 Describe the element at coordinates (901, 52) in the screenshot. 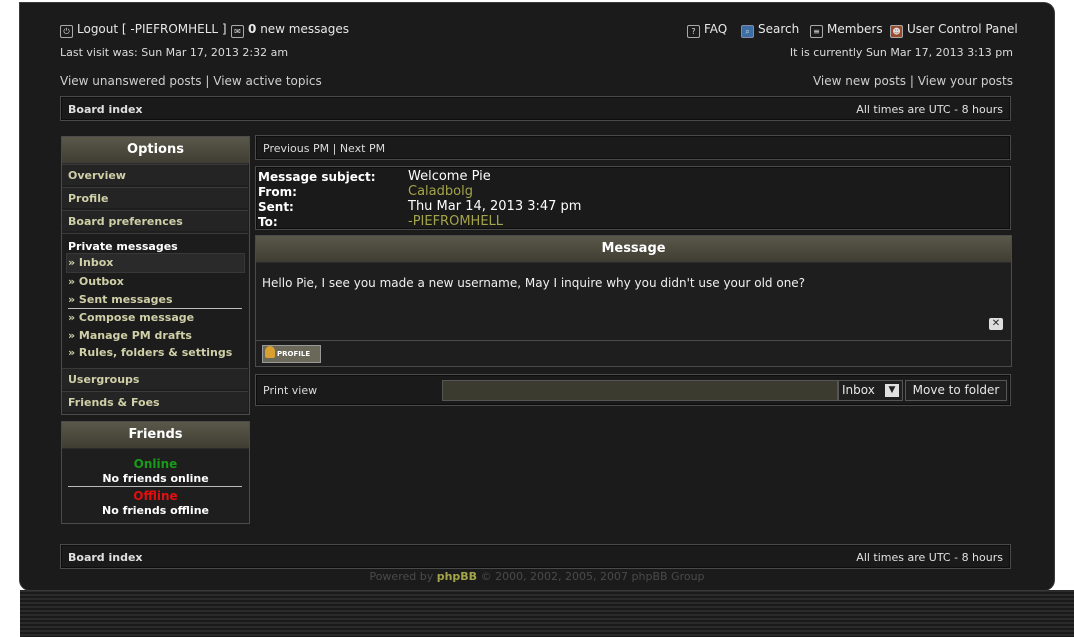

I see `current-time: It is currently Sun Mar 17, 2013 3:13 pm` at that location.